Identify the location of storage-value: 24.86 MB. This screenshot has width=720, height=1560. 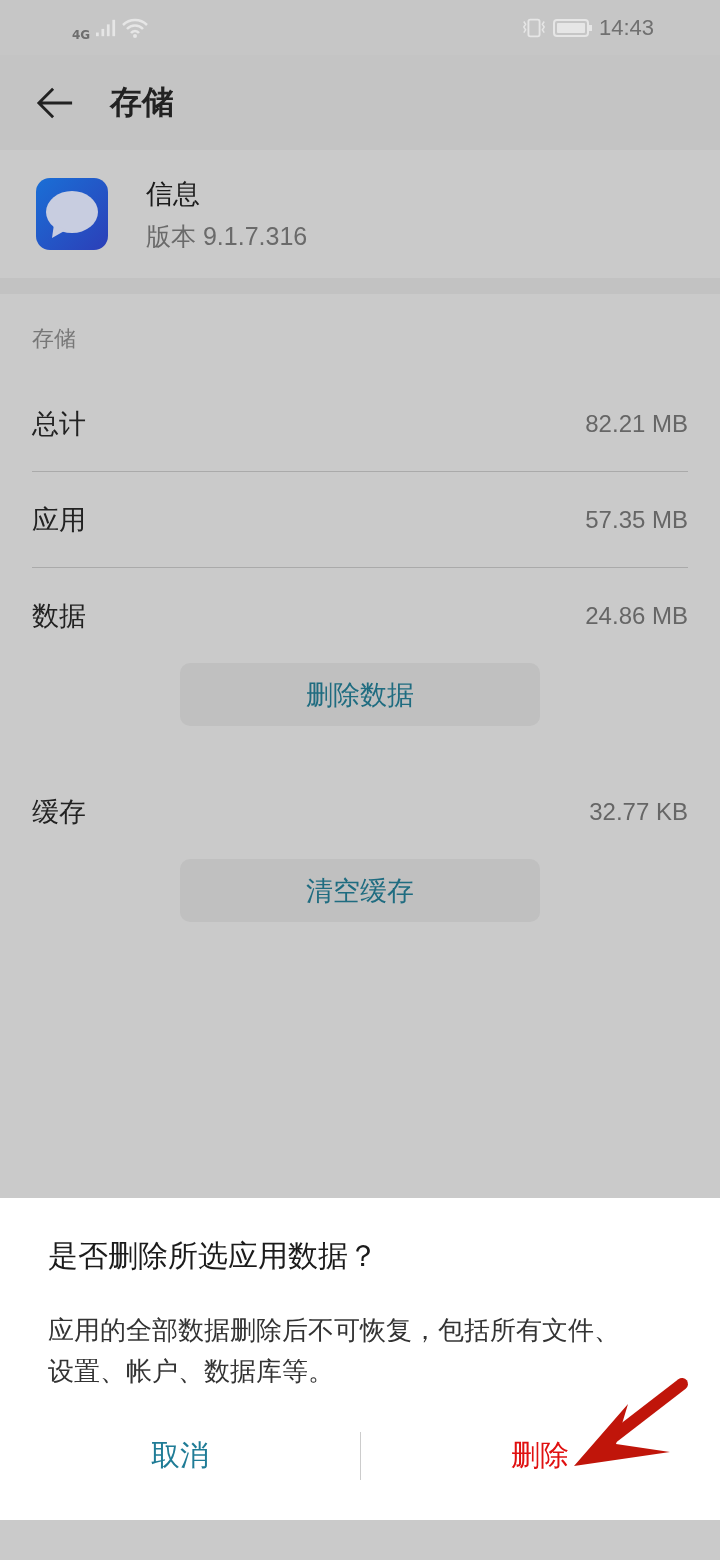
(636, 615).